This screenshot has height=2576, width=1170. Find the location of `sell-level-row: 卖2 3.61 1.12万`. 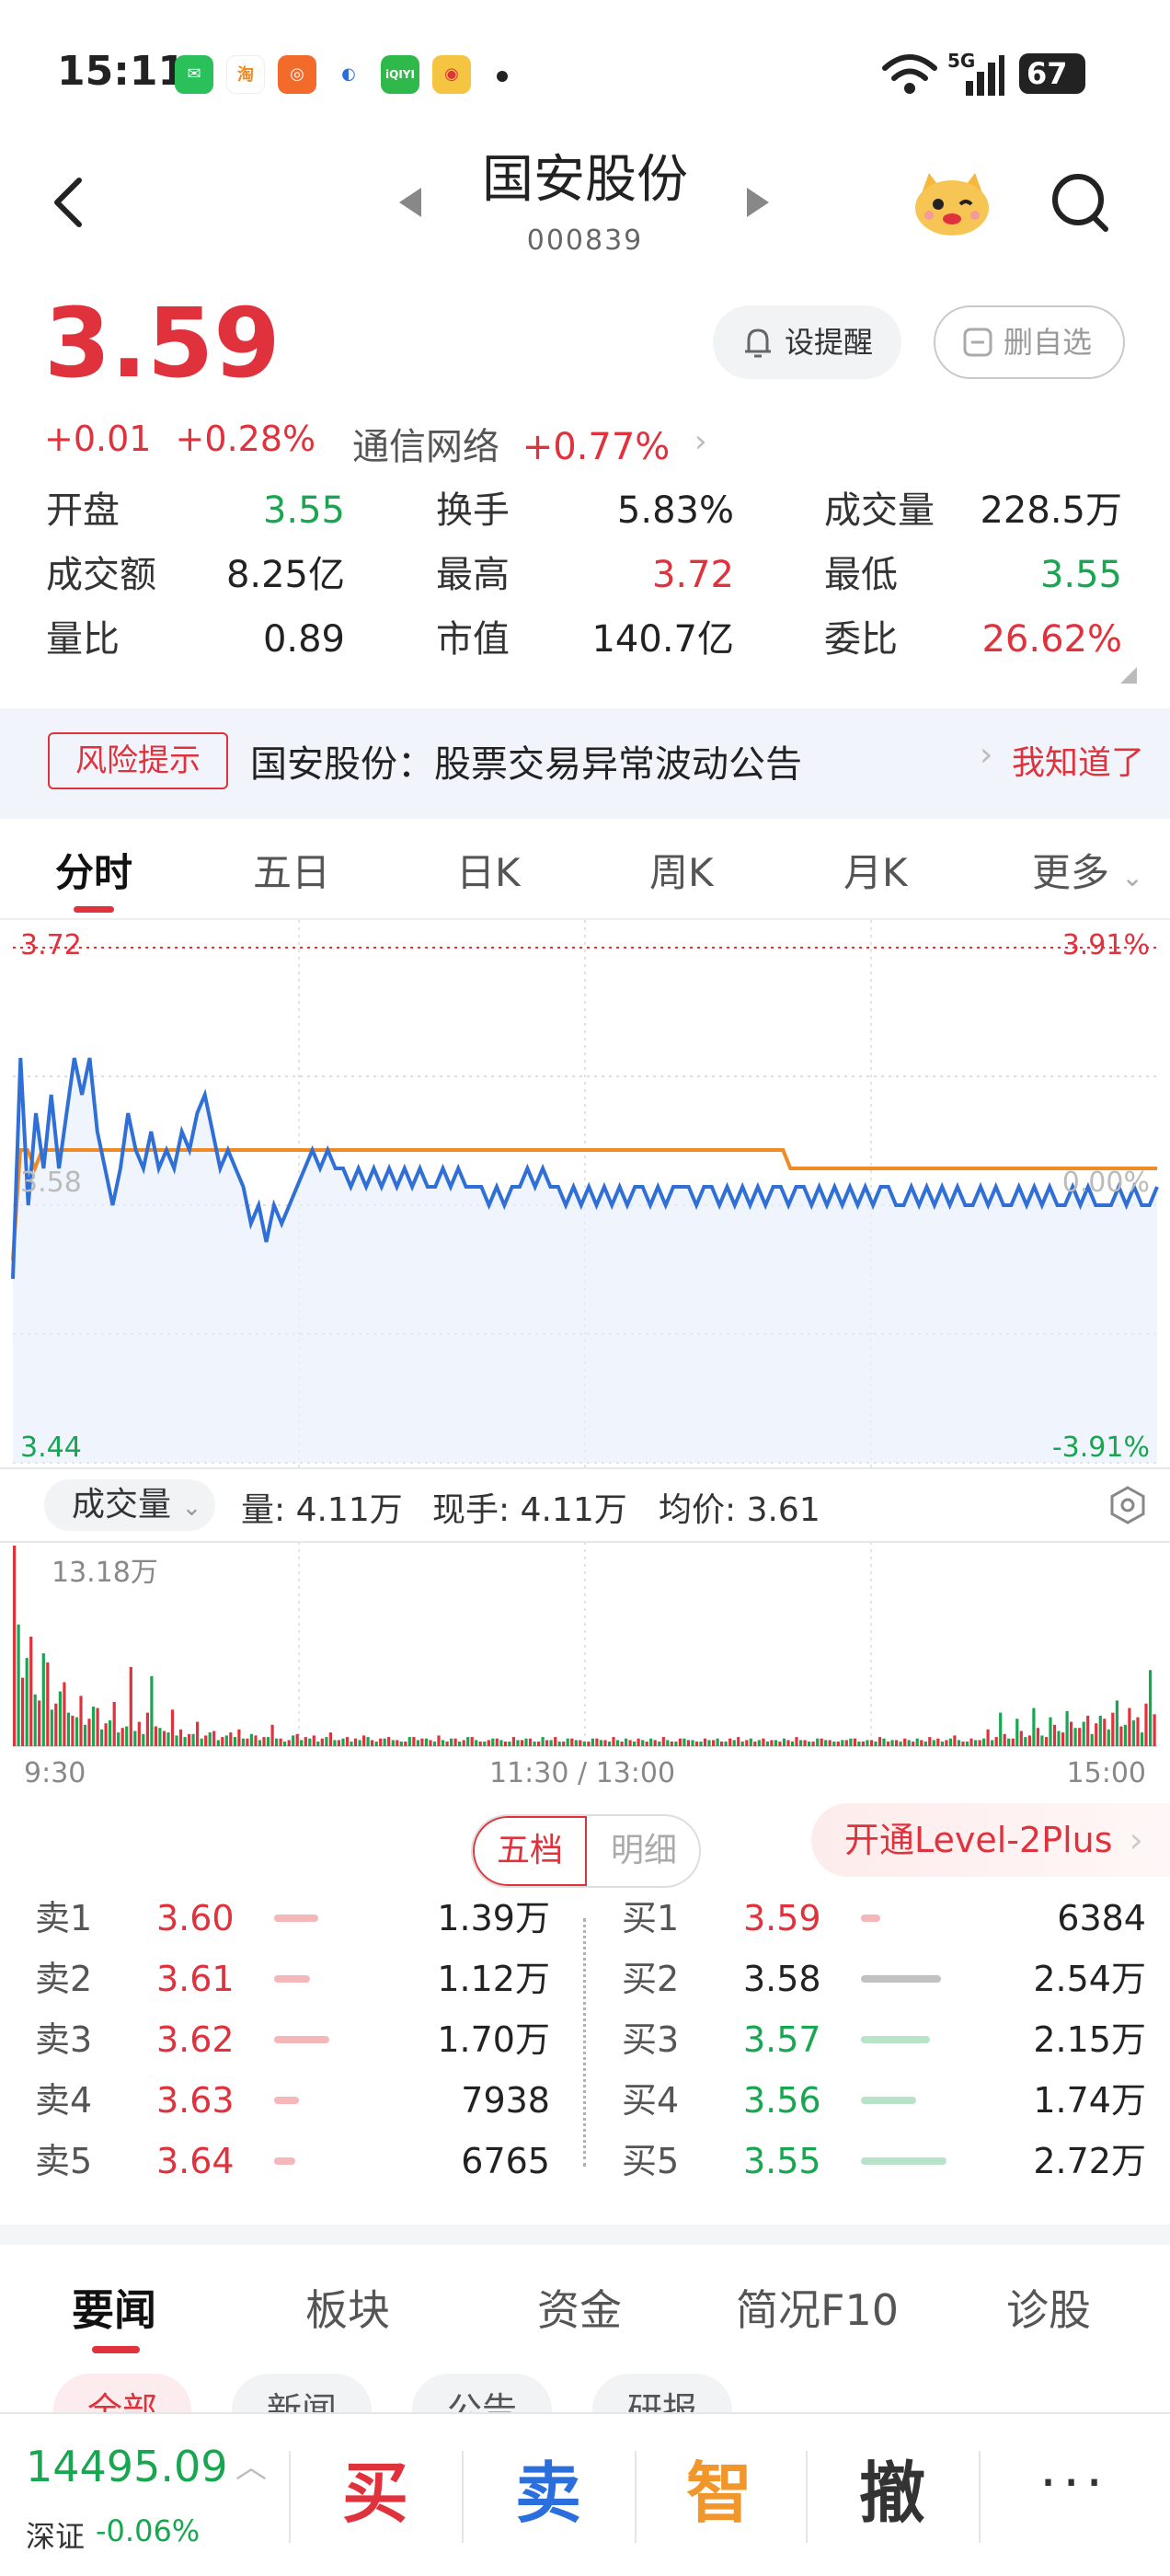

sell-level-row: 卖2 3.61 1.12万 is located at coordinates (292, 1979).